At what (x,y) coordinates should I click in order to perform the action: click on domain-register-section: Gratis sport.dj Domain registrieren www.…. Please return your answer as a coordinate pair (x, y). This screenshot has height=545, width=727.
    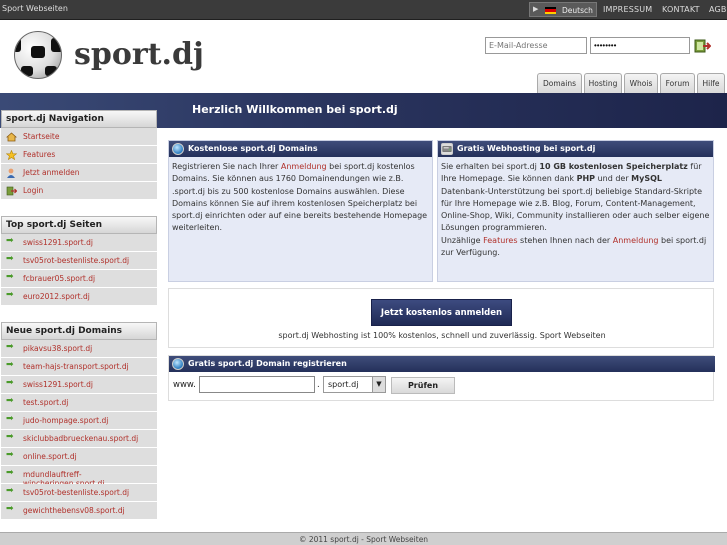
    Looking at the image, I should click on (441, 378).